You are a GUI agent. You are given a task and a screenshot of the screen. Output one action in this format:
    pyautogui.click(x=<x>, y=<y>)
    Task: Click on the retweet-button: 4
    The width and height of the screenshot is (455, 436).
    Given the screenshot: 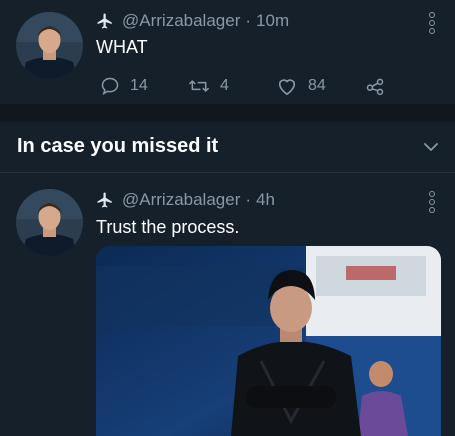 What is the action you would take?
    pyautogui.click(x=208, y=86)
    